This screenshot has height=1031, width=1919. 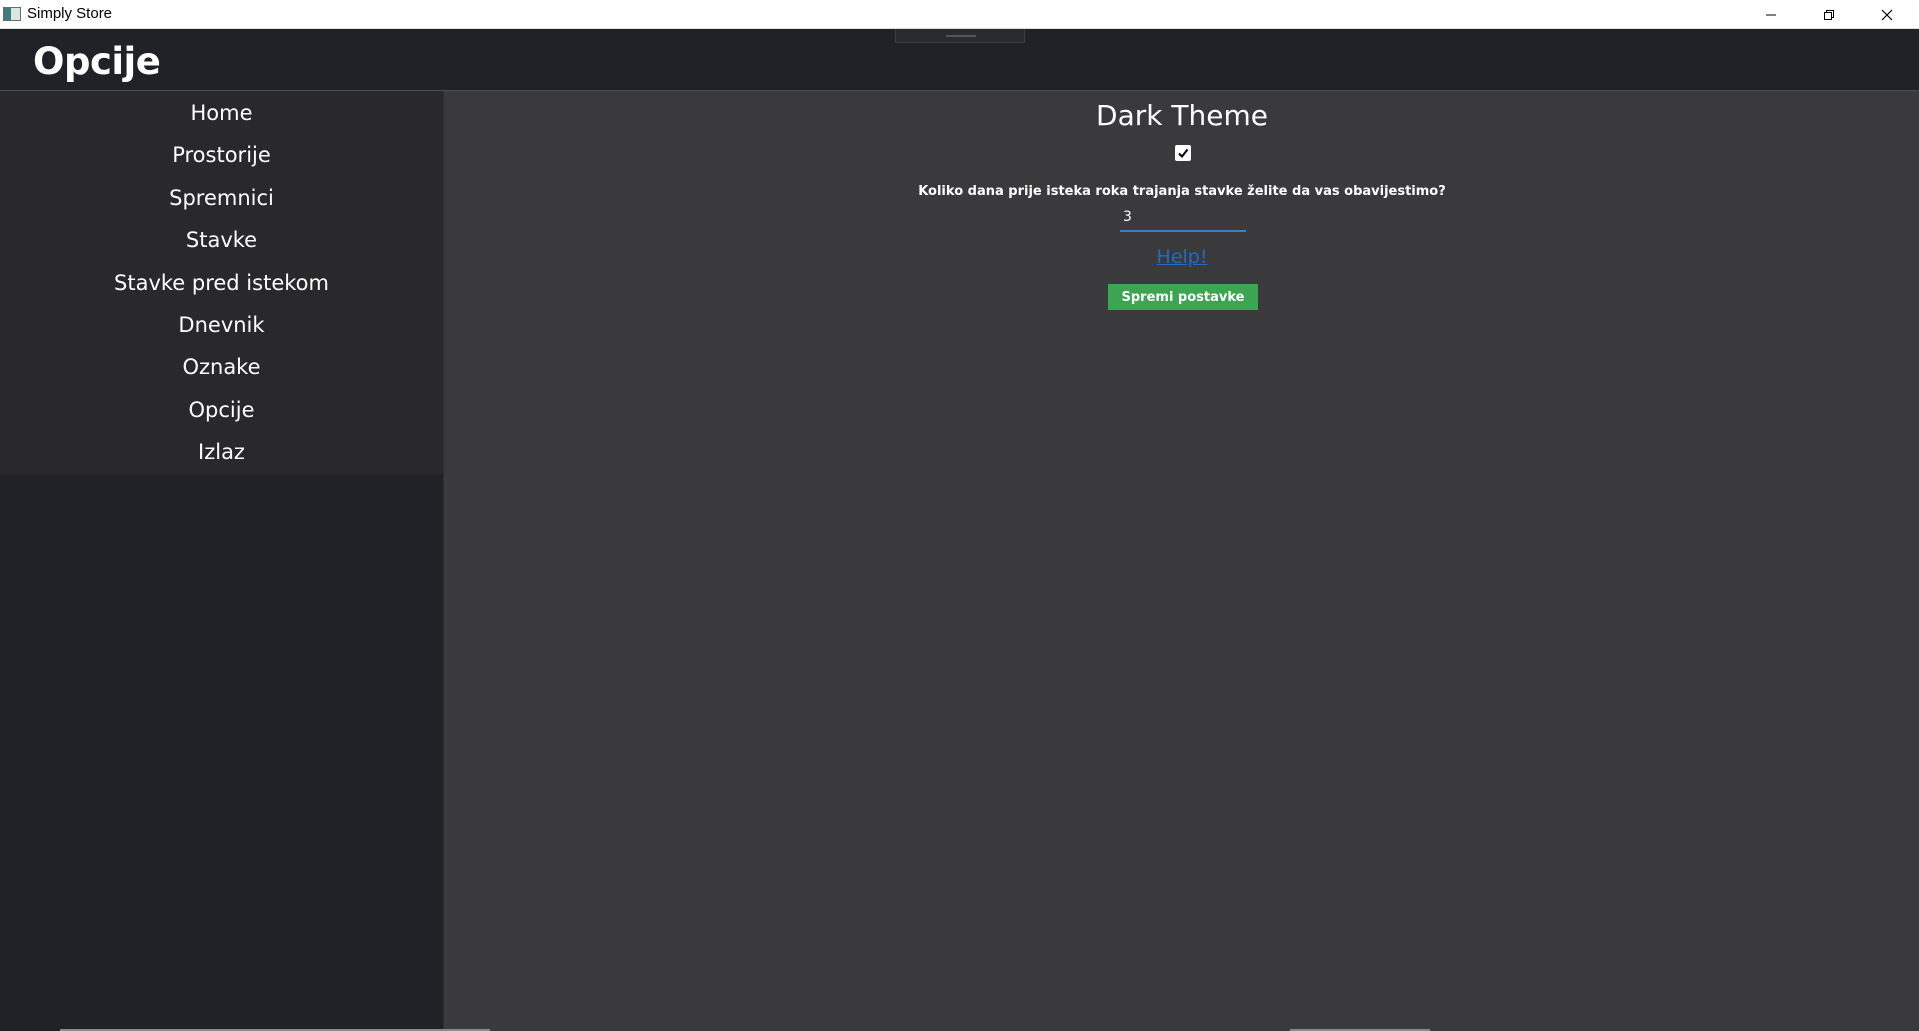 I want to click on app-header: Opcije, so click(x=959, y=60).